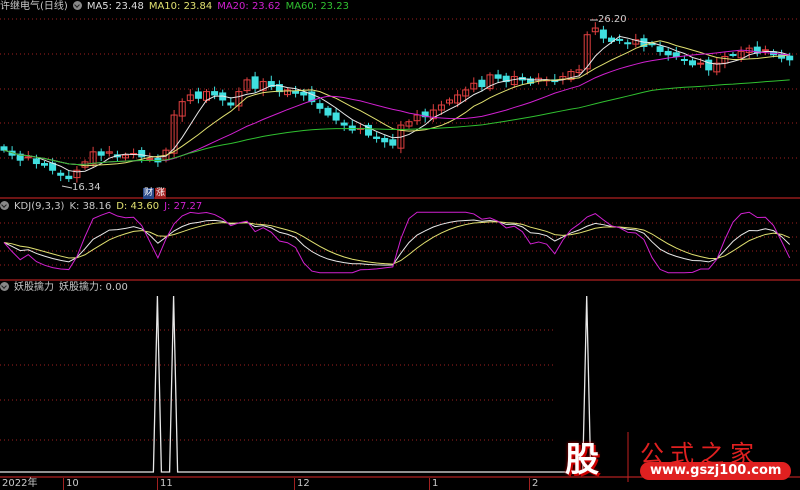 The width and height of the screenshot is (800, 490). I want to click on high-price-label: 26.20, so click(612, 19).